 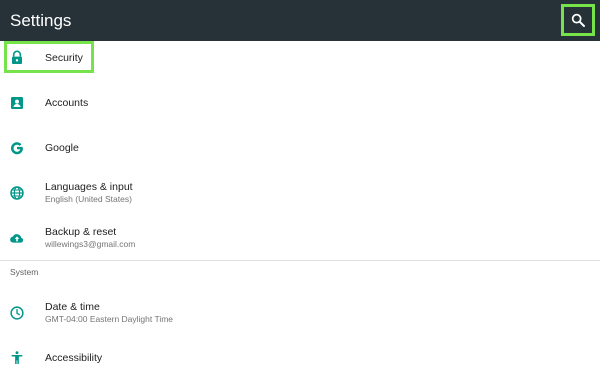 What do you see at coordinates (300, 103) in the screenshot?
I see `settings-item-accounts: Accounts` at bounding box center [300, 103].